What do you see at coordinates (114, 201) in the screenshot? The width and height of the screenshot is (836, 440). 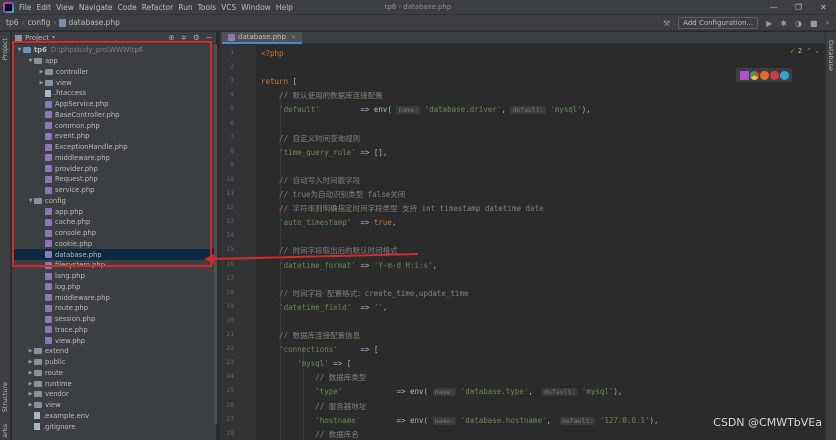 I see `tree-item: ▼ config` at bounding box center [114, 201].